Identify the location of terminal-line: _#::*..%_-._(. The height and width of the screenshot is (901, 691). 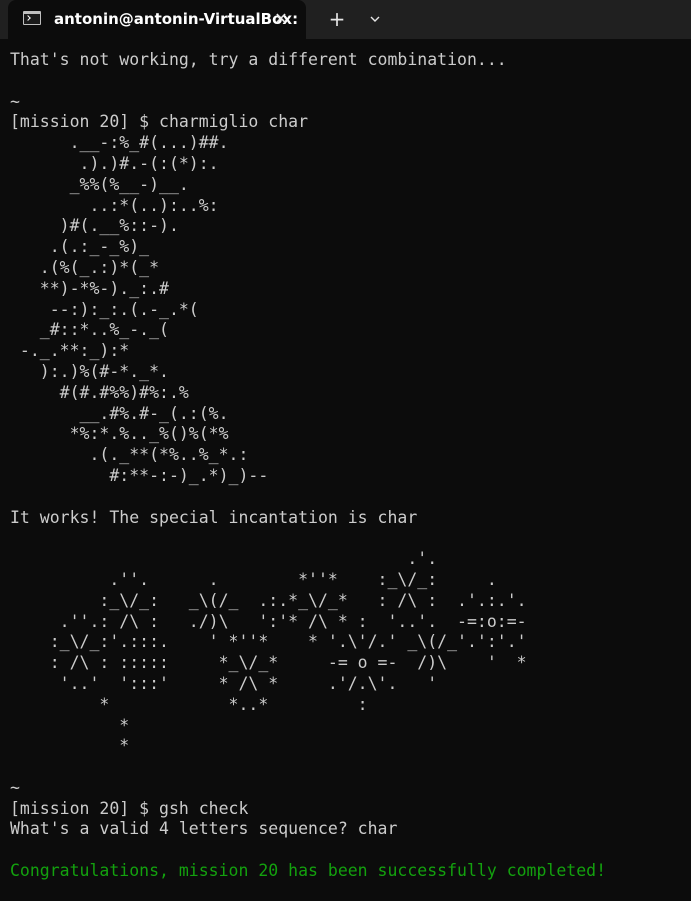
(89, 330).